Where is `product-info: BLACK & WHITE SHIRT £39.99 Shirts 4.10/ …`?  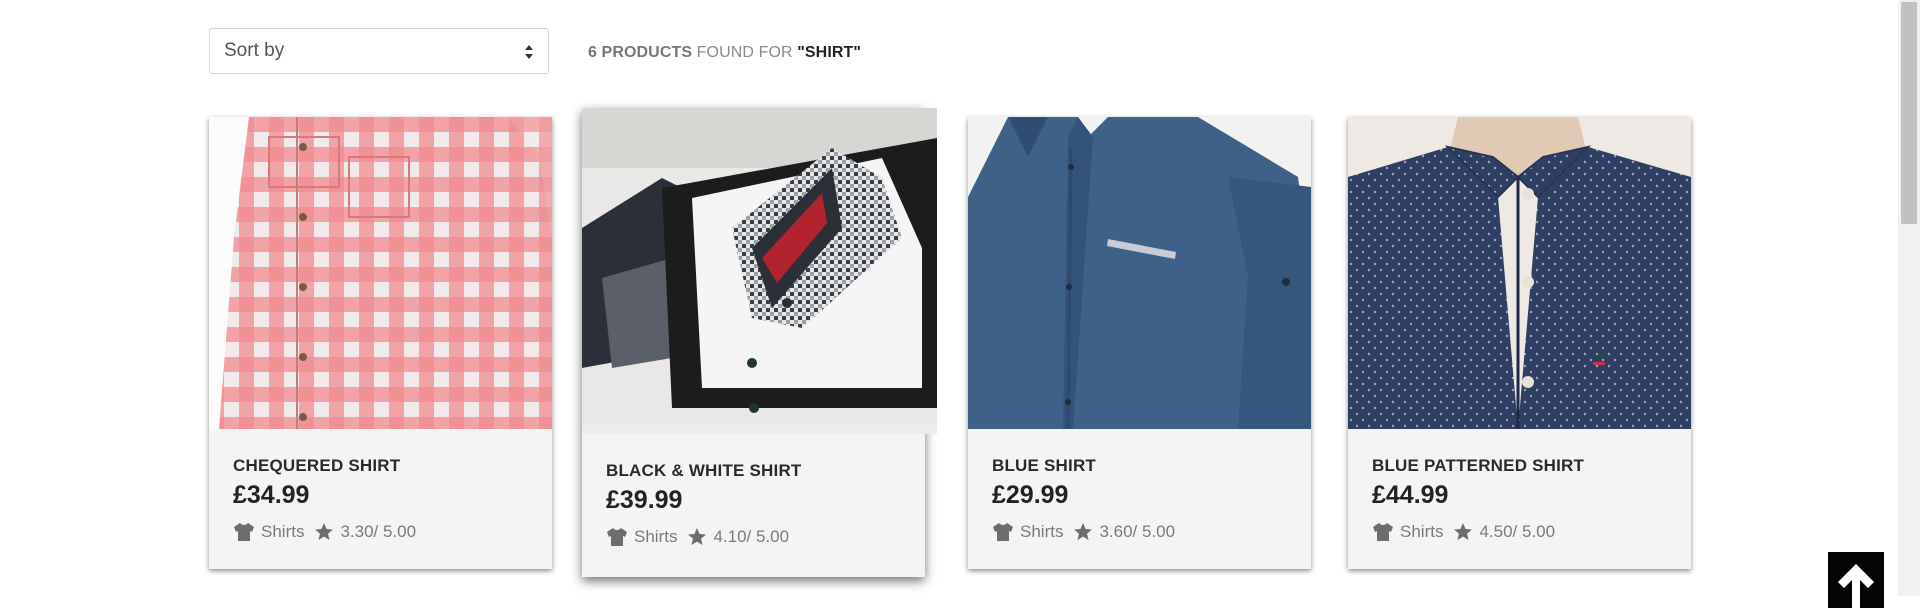 product-info: BLACK & WHITE SHIRT £39.99 Shirts 4.10/ … is located at coordinates (753, 504).